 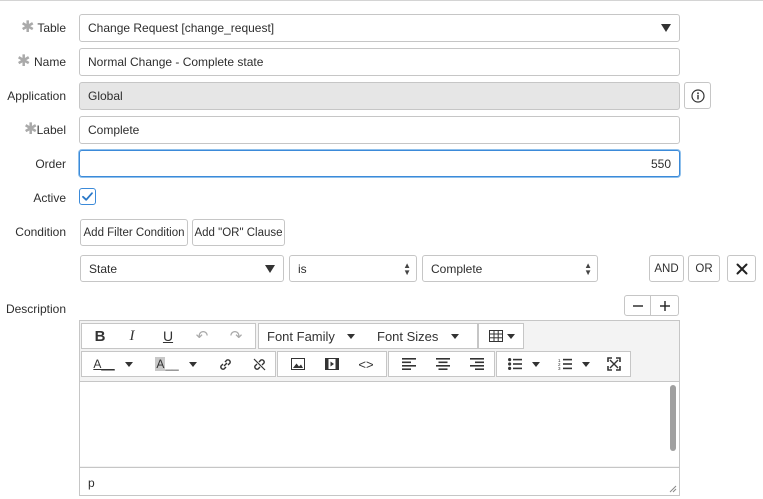 I want to click on font-family-dropdown: Font Family, so click(x=315, y=336).